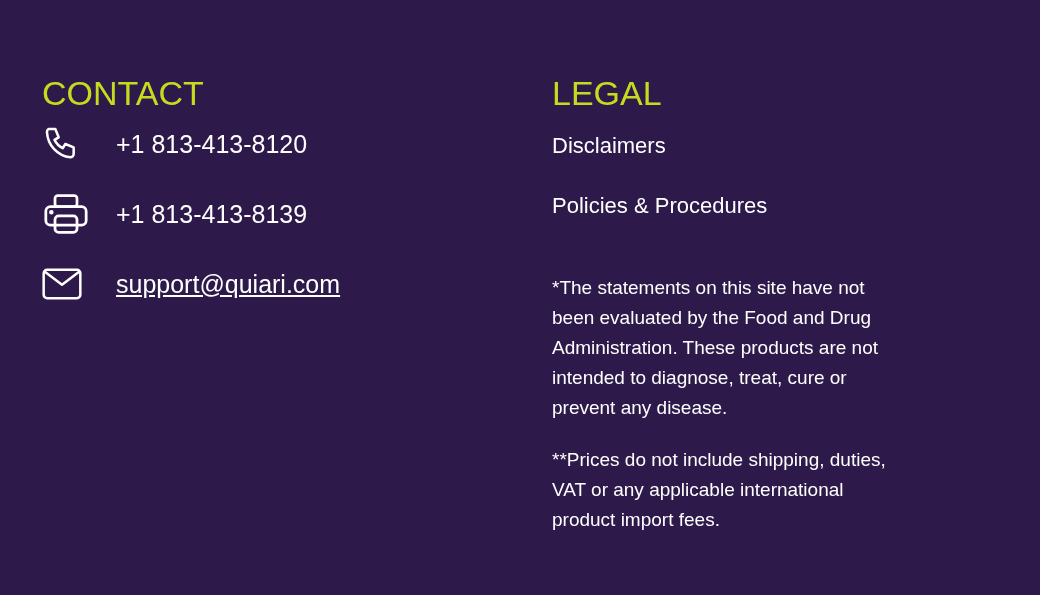  Describe the element at coordinates (609, 146) in the screenshot. I see `footer-link: Disclaimers` at that location.